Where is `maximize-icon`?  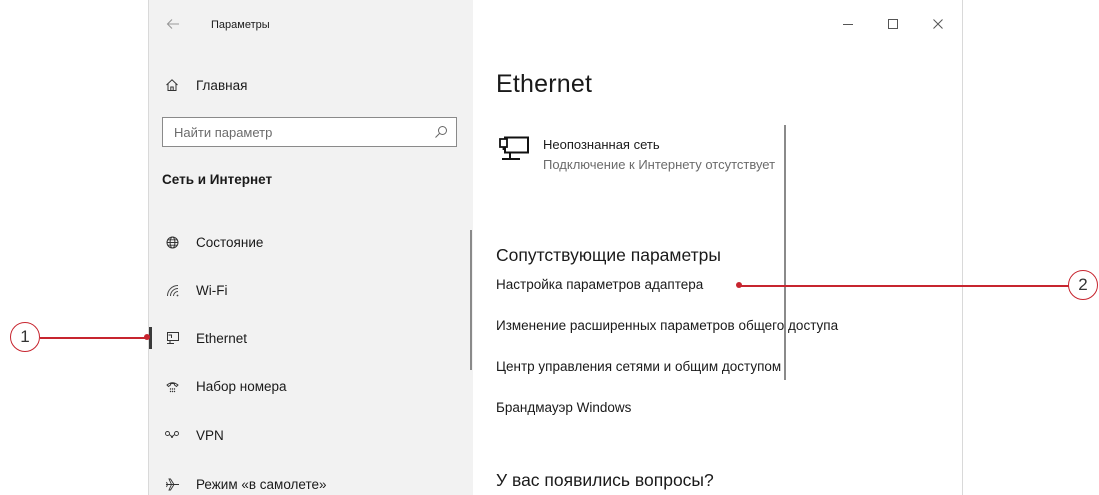 maximize-icon is located at coordinates (893, 24).